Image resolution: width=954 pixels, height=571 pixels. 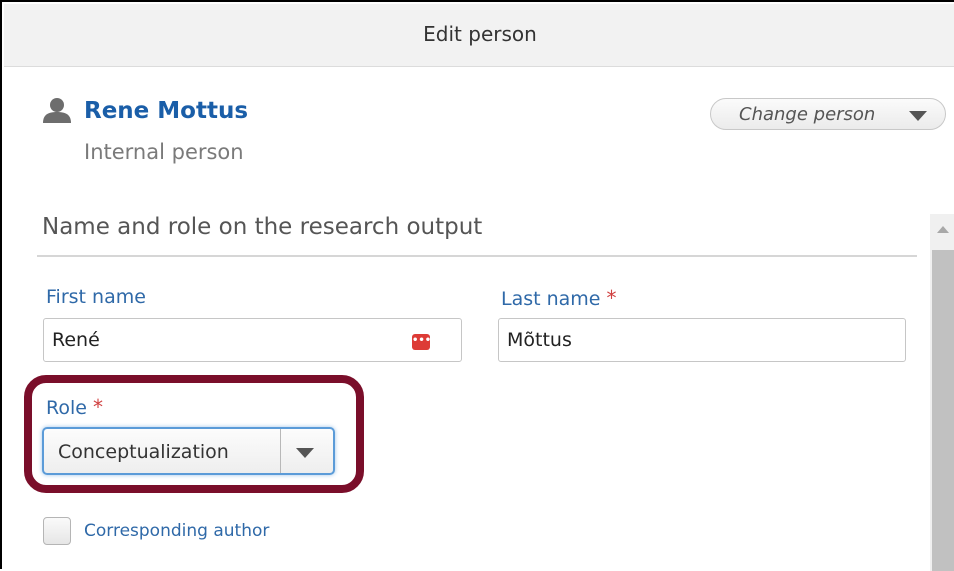 I want to click on change-person-button: Change person, so click(x=828, y=114).